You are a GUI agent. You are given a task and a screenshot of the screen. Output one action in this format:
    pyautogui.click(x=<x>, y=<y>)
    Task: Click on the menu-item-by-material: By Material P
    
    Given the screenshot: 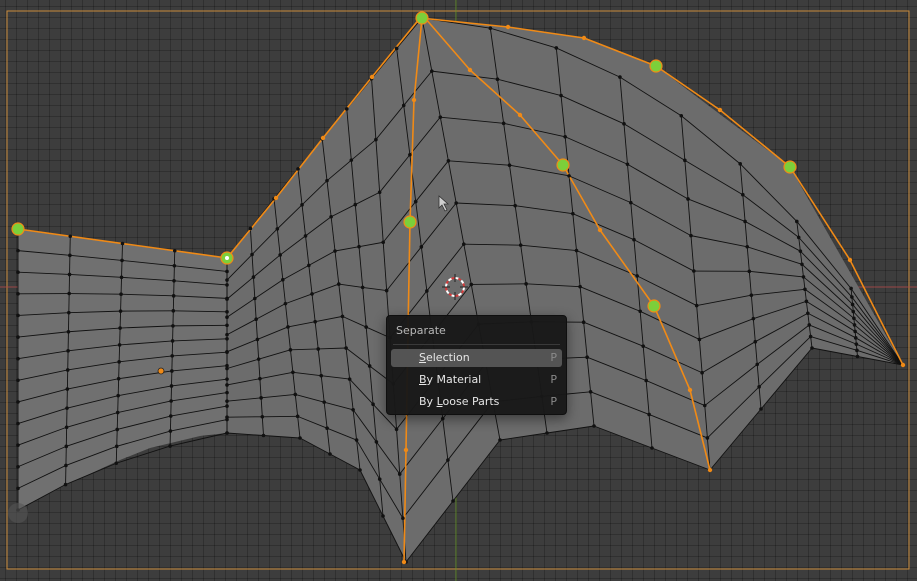 What is the action you would take?
    pyautogui.click(x=476, y=380)
    